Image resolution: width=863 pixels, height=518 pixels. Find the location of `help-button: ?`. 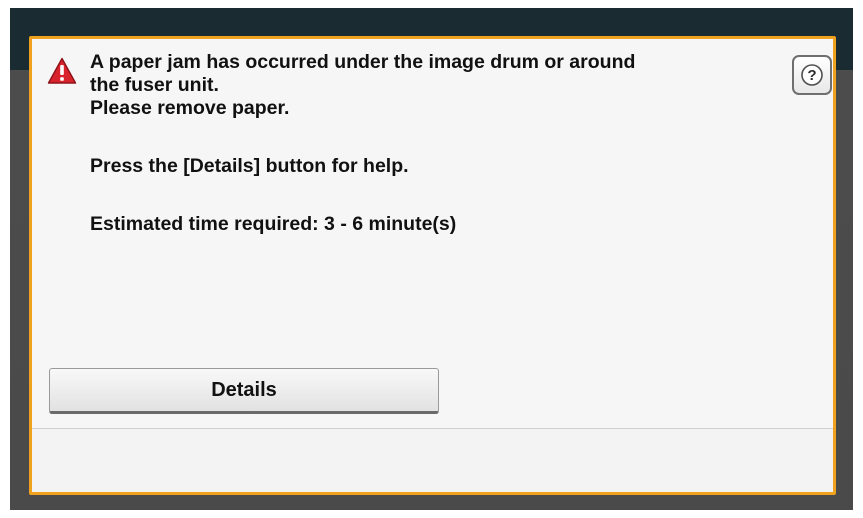

help-button: ? is located at coordinates (812, 75).